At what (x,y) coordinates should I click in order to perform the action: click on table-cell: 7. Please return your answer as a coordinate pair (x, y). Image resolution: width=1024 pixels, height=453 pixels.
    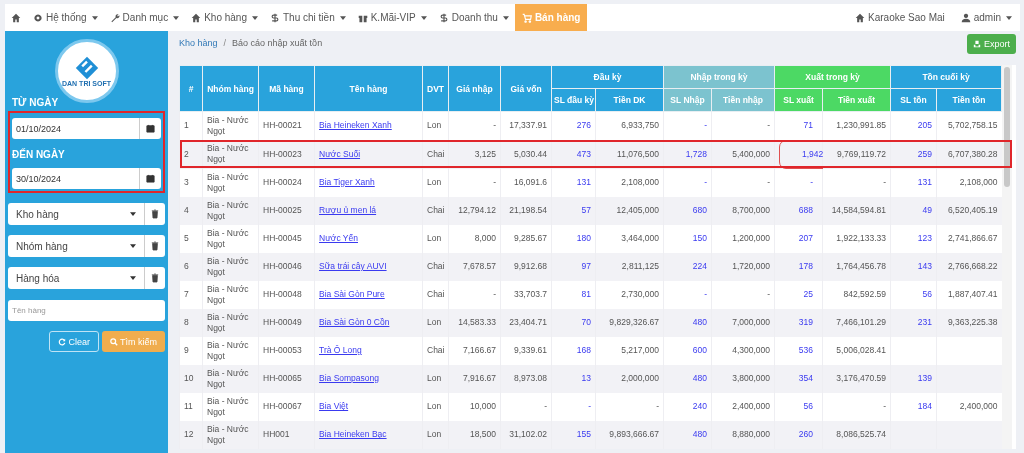
    Looking at the image, I should click on (186, 294).